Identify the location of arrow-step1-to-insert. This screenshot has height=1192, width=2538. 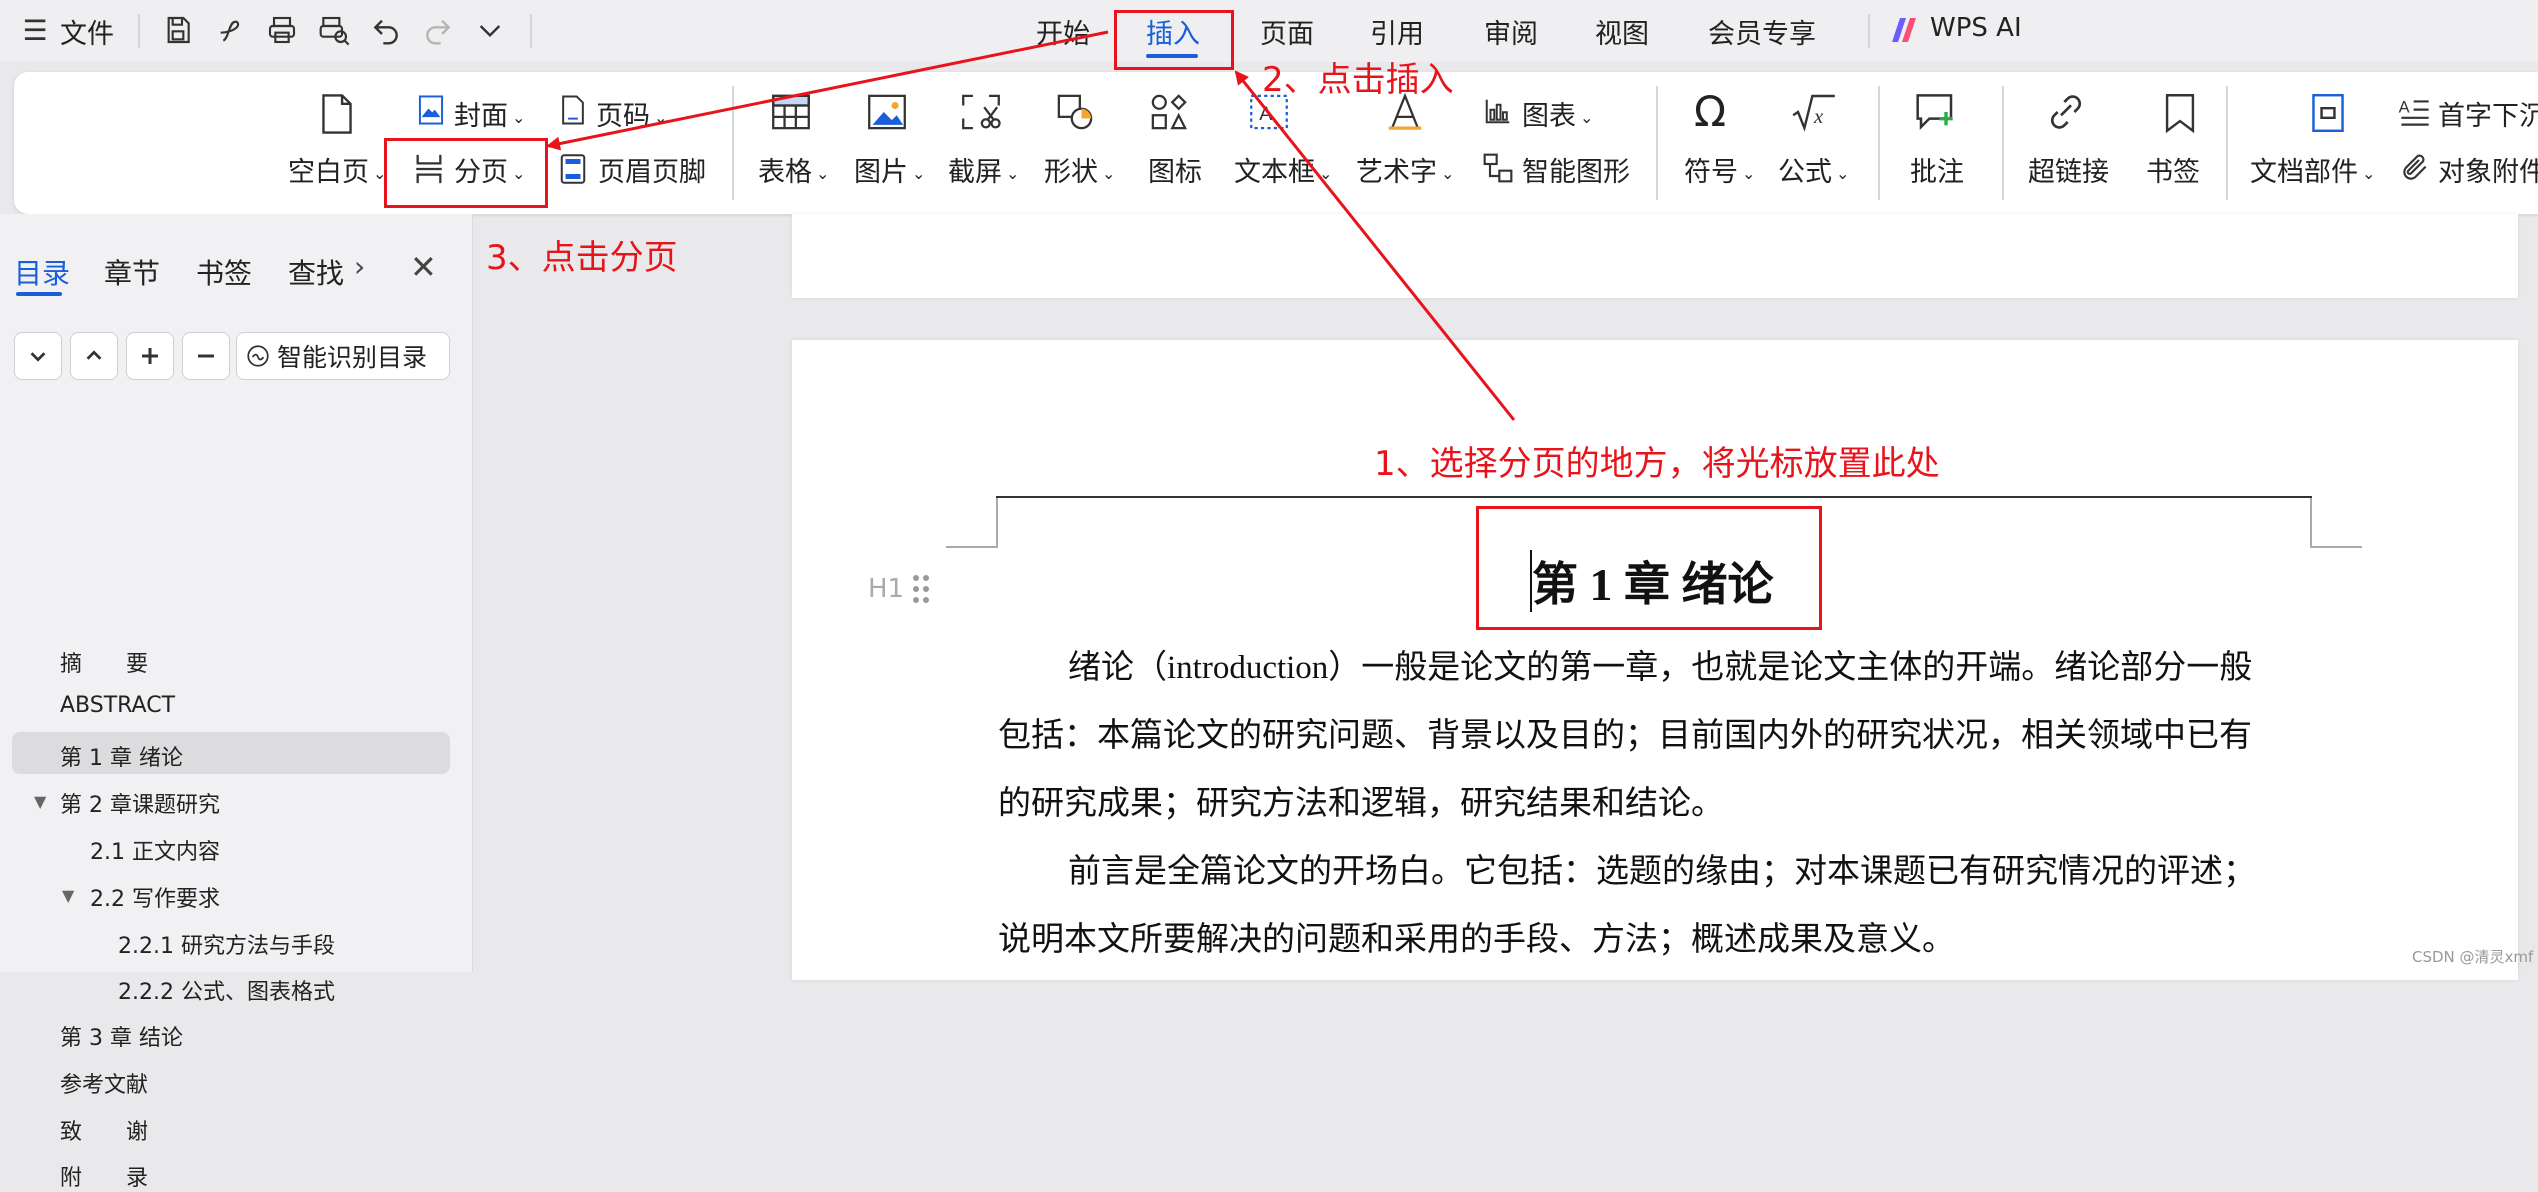
(1375, 245).